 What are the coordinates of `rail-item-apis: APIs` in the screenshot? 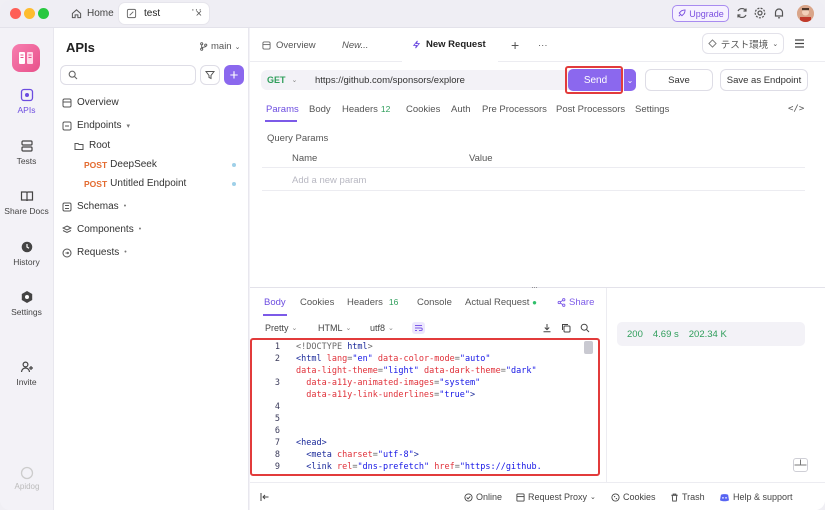 It's located at (26, 101).